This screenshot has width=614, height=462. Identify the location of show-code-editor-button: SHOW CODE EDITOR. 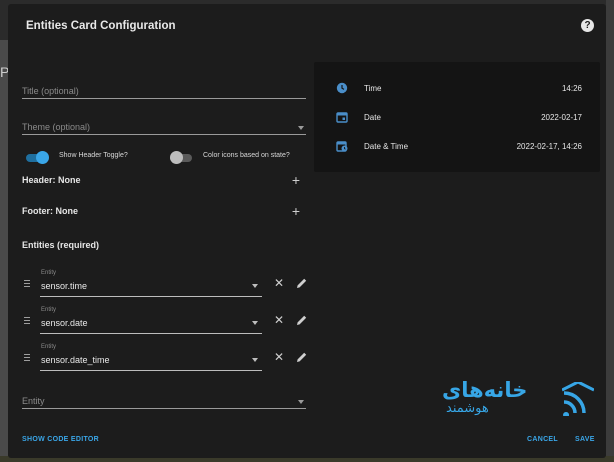
(60, 439).